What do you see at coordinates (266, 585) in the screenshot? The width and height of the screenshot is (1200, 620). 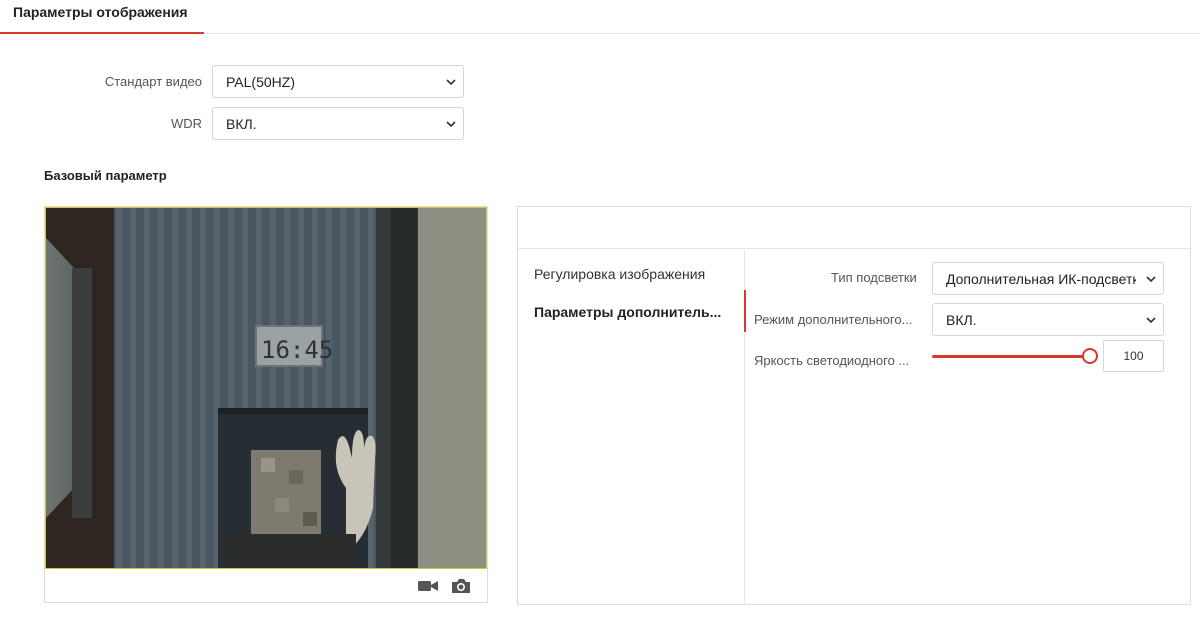 I see `video-toolbar` at bounding box center [266, 585].